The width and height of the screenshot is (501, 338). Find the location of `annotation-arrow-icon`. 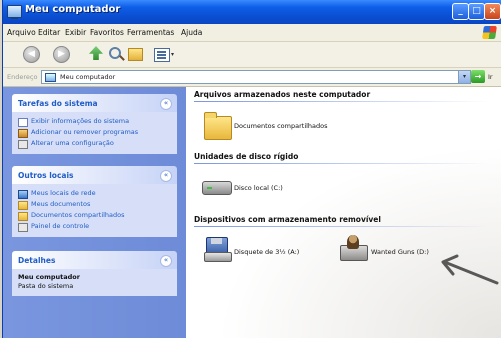

annotation-arrow-icon is located at coordinates (470, 269).